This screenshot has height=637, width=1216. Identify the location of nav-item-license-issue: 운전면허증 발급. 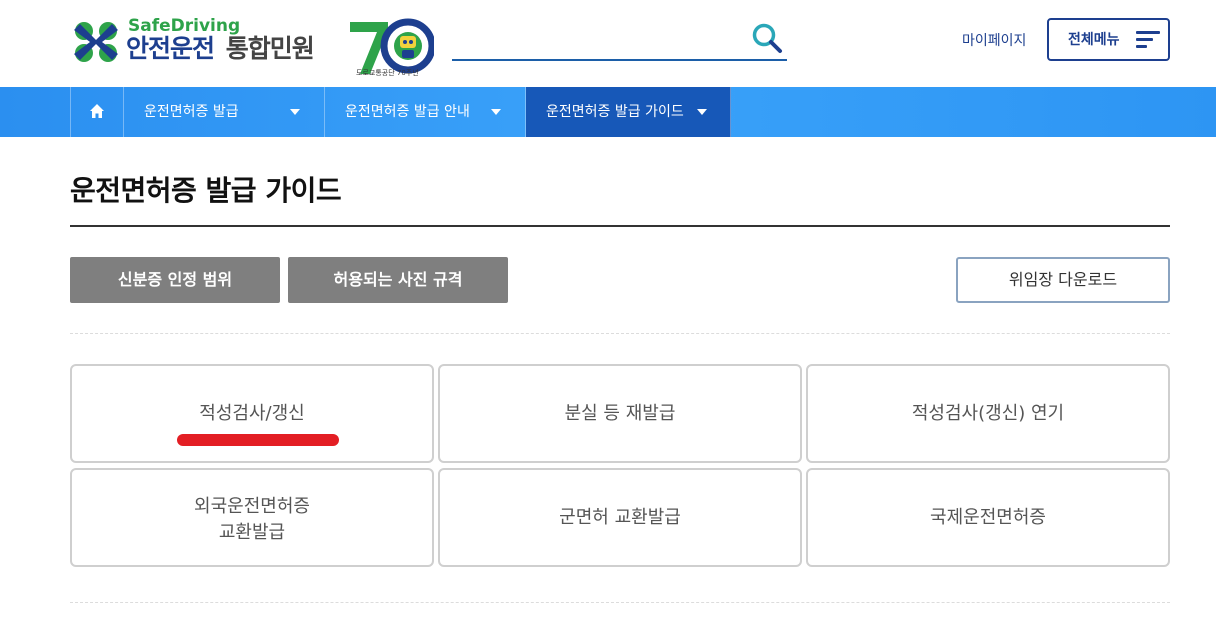
(224, 112).